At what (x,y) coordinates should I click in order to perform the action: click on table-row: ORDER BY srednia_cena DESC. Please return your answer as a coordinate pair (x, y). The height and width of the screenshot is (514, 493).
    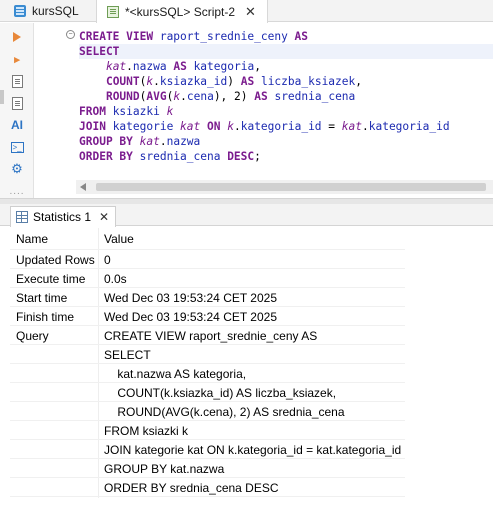
    Looking at the image, I should click on (207, 487).